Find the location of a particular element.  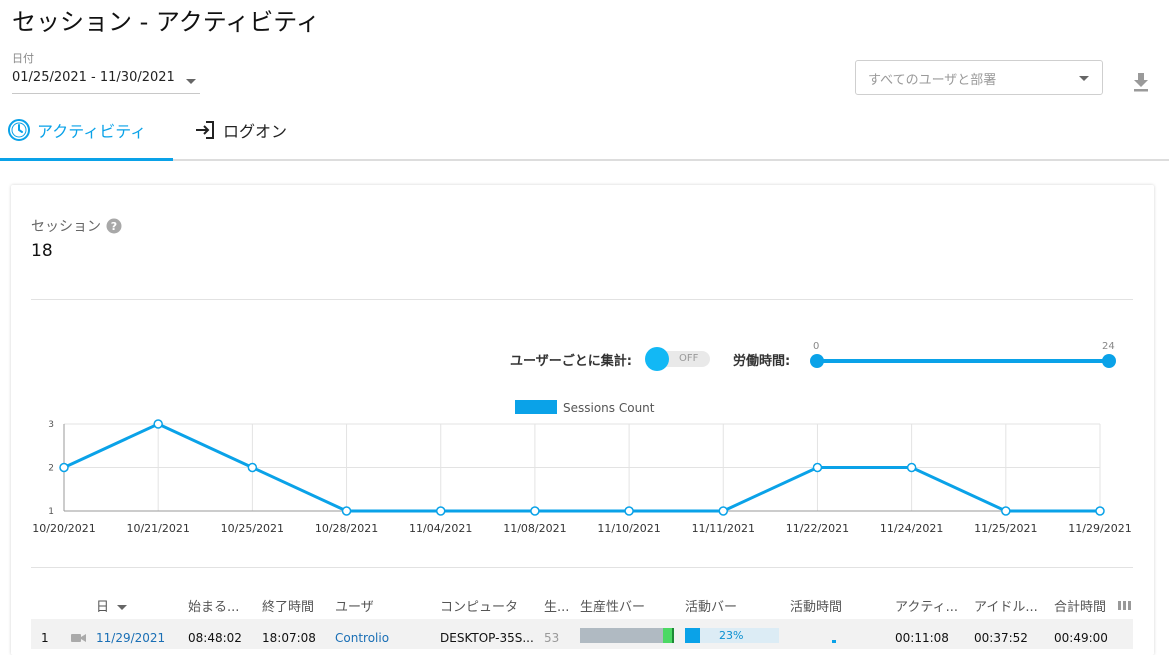

legend-swatch is located at coordinates (536, 407).